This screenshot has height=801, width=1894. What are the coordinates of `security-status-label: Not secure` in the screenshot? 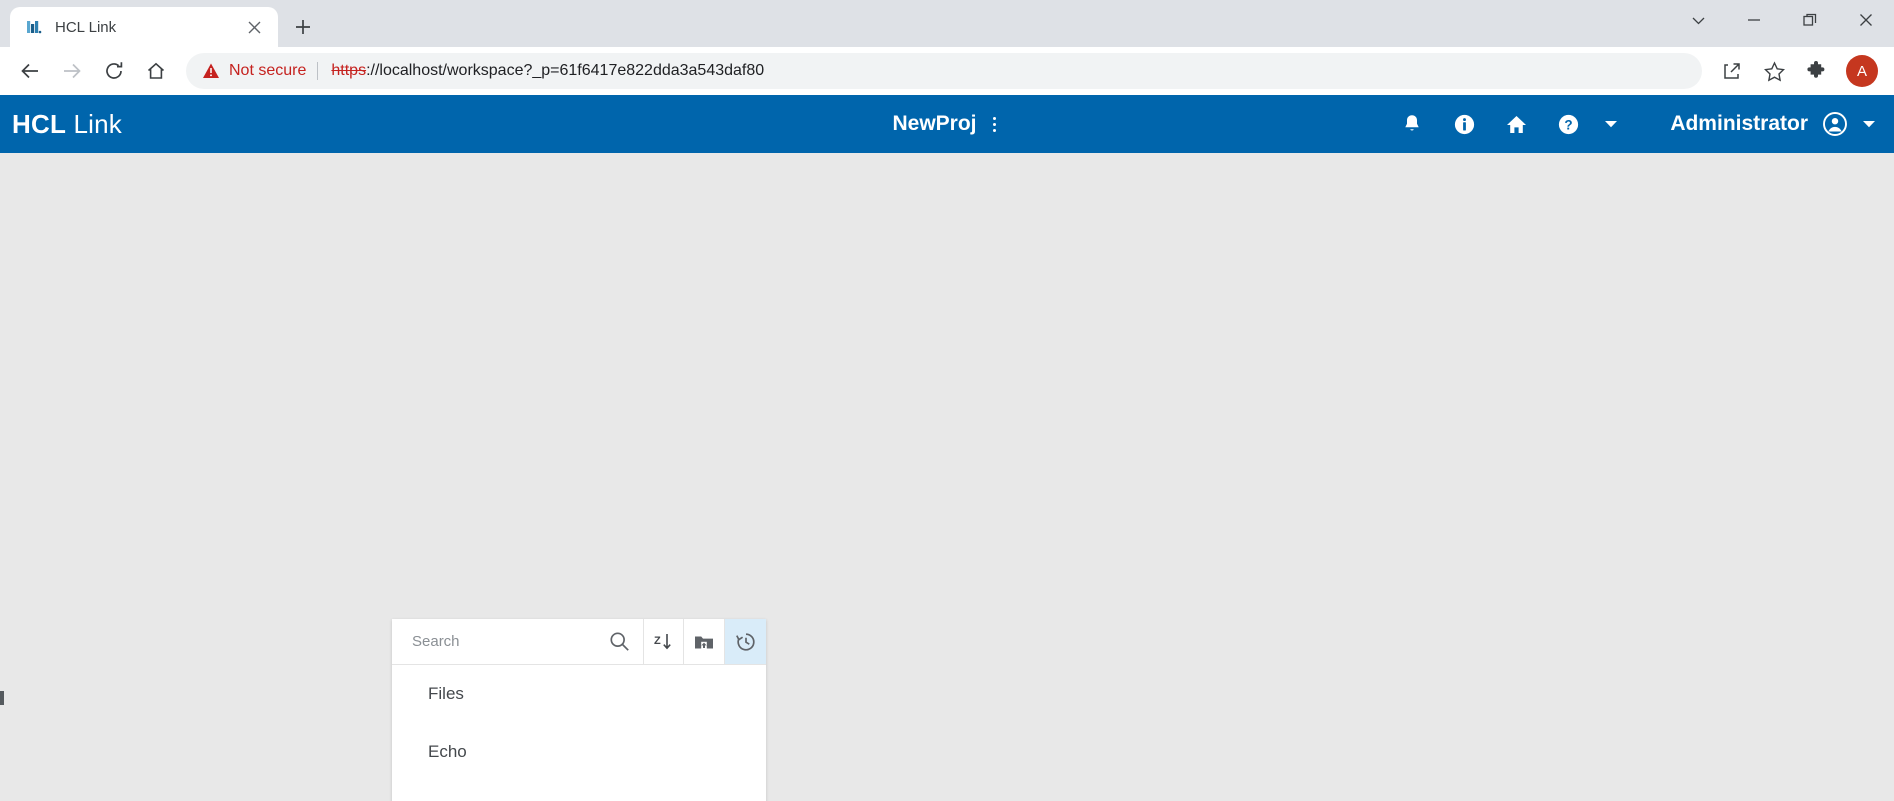 It's located at (268, 70).